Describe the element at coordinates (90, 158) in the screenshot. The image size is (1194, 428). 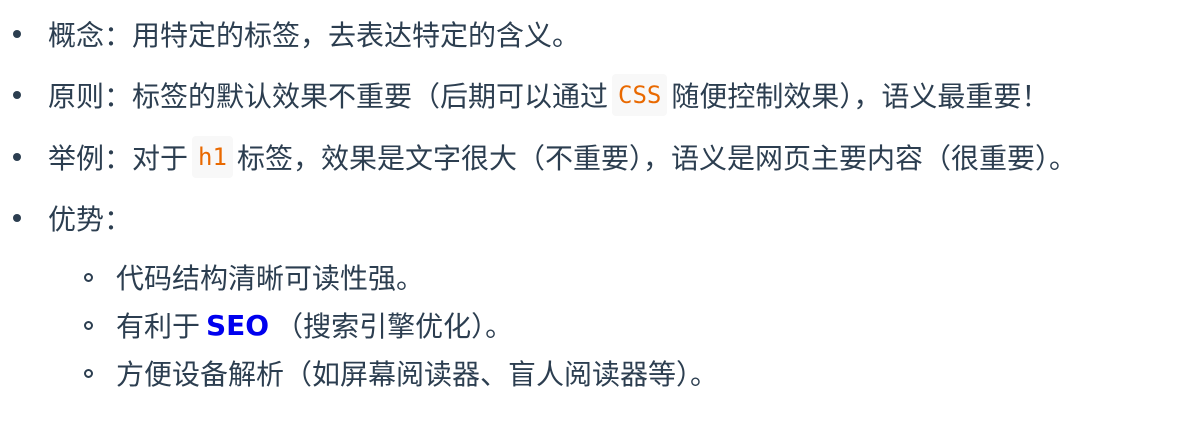
I see `item-label: 举例：` at that location.